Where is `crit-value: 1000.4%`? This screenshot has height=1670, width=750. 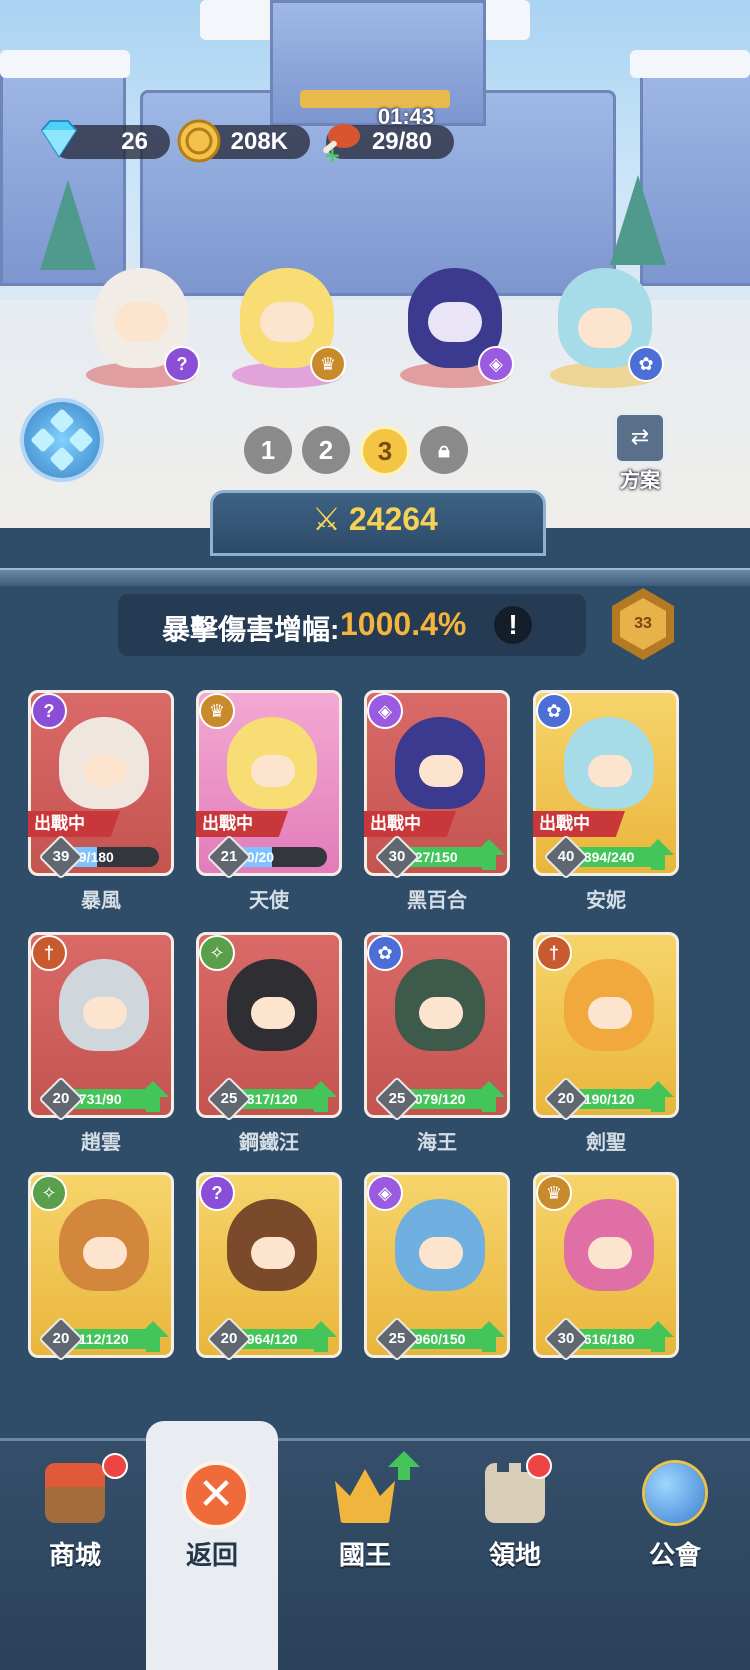
crit-value: 1000.4% is located at coordinates (403, 624).